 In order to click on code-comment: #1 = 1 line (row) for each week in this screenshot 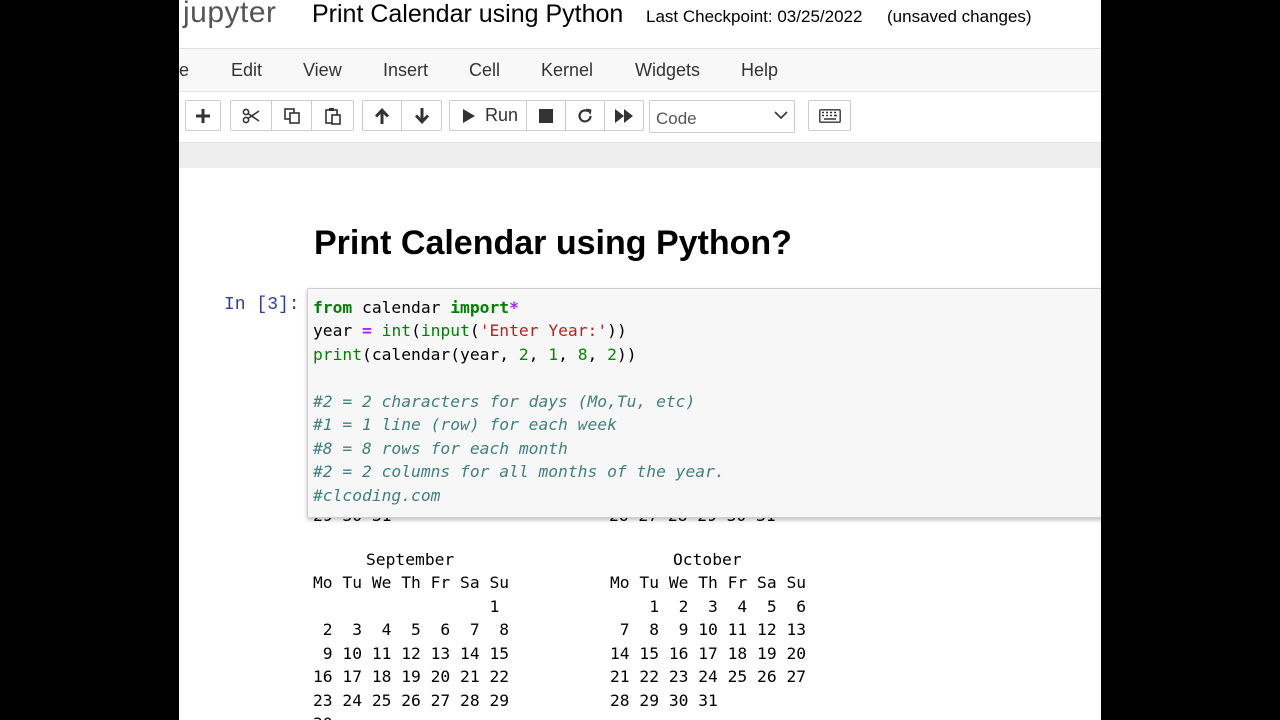, I will do `click(465, 424)`.